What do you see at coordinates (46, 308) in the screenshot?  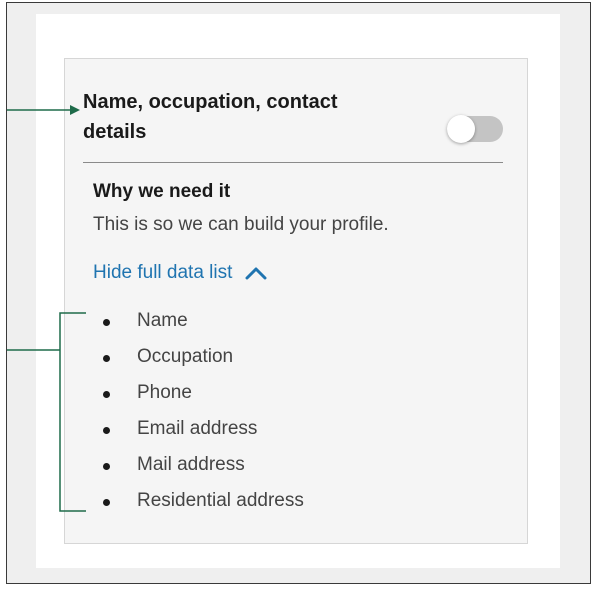 I see `annotation-overlay` at bounding box center [46, 308].